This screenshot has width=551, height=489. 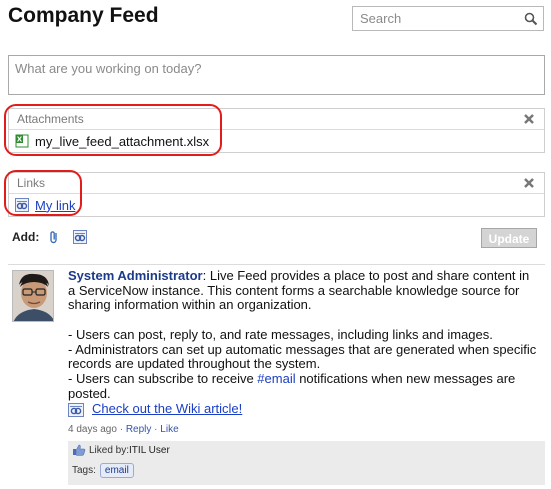 I want to click on post-meta: 4 days ago · Reply · Like, so click(x=303, y=430).